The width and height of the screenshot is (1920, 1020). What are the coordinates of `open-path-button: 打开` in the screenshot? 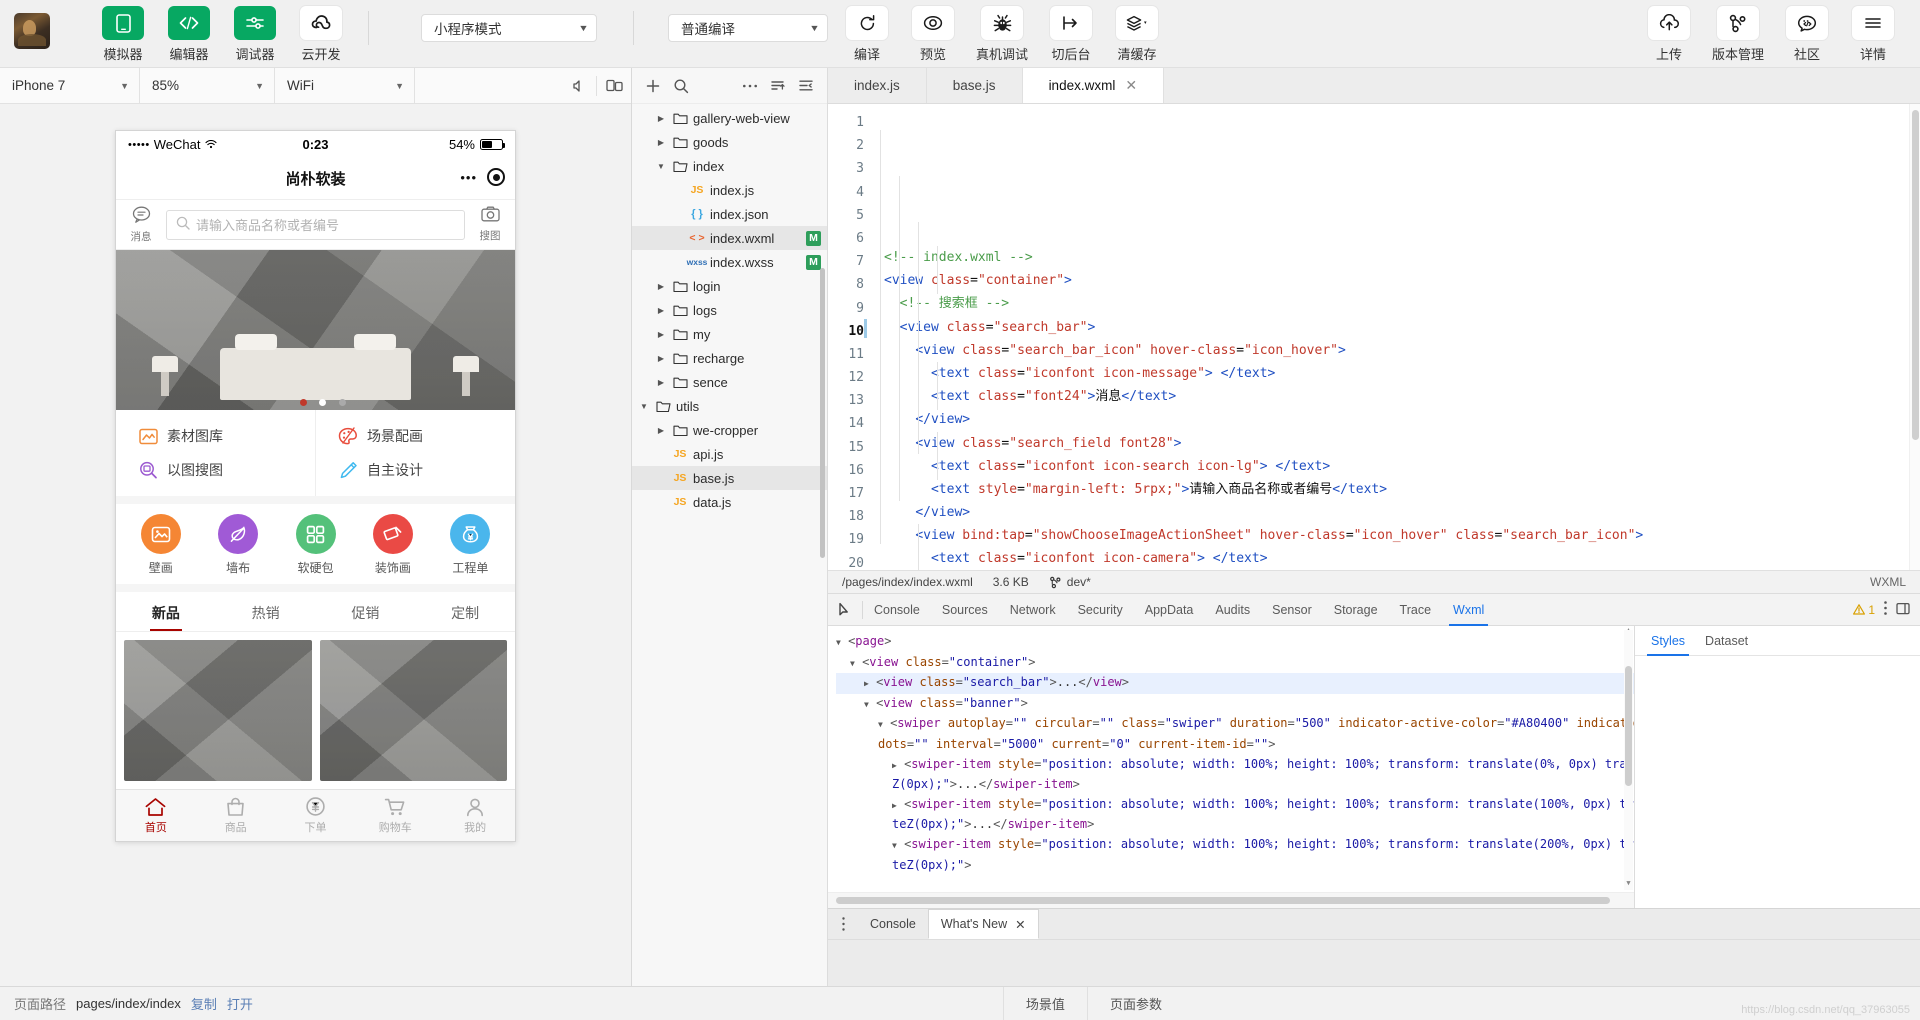 It's located at (240, 1003).